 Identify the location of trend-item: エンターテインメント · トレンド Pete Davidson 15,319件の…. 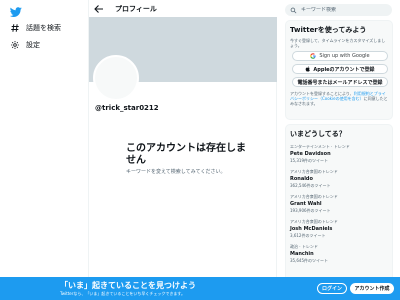
(339, 154).